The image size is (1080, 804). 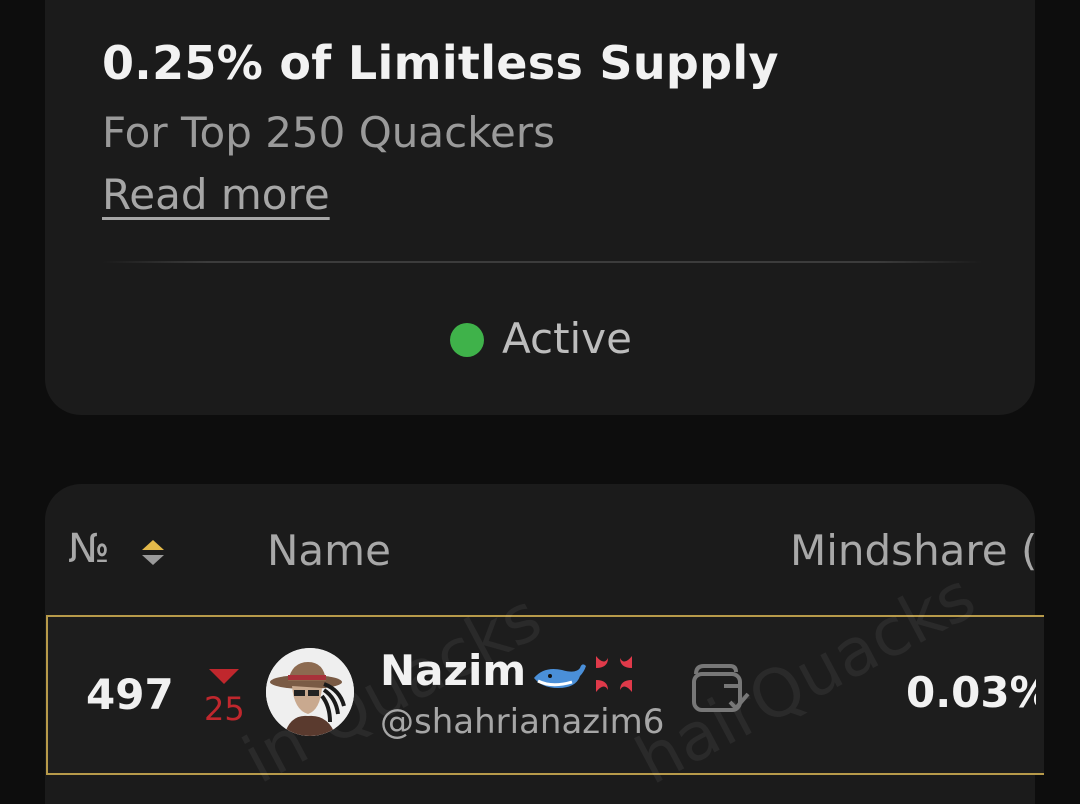 I want to click on user-badges, so click(x=583, y=674).